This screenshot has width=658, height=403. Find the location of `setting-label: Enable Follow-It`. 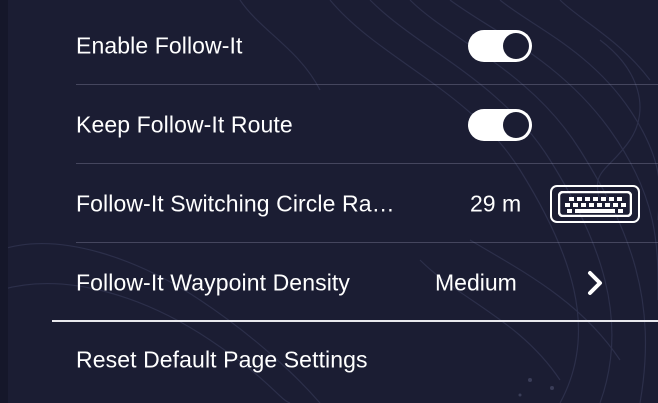

setting-label: Enable Follow-It is located at coordinates (159, 45).